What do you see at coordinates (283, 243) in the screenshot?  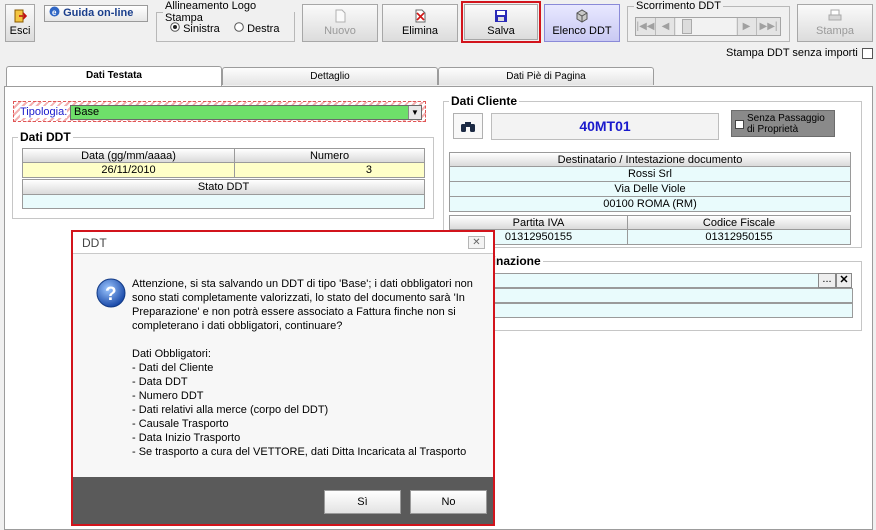 I see `dialog-title-bar: DDT ✕` at bounding box center [283, 243].